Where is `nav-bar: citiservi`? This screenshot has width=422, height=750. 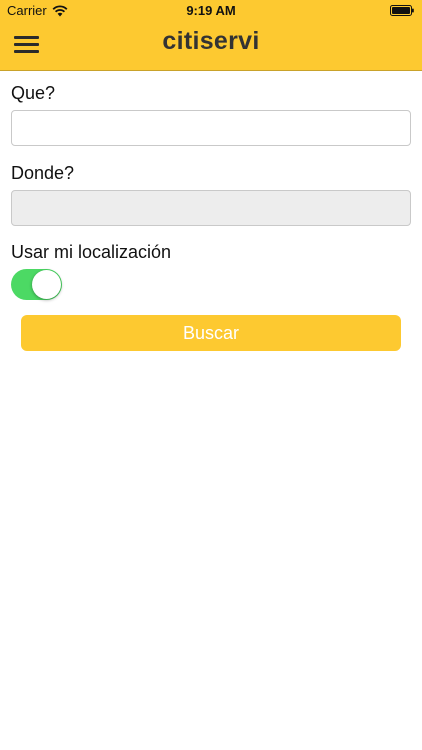
nav-bar: citiservi is located at coordinates (211, 46).